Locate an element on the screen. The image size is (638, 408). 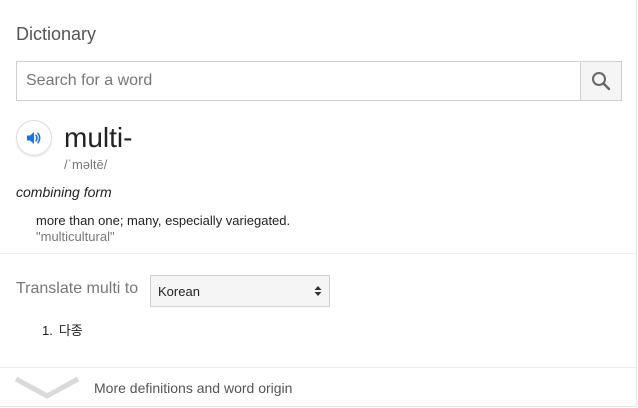
chevron-down-icon is located at coordinates (47, 387).